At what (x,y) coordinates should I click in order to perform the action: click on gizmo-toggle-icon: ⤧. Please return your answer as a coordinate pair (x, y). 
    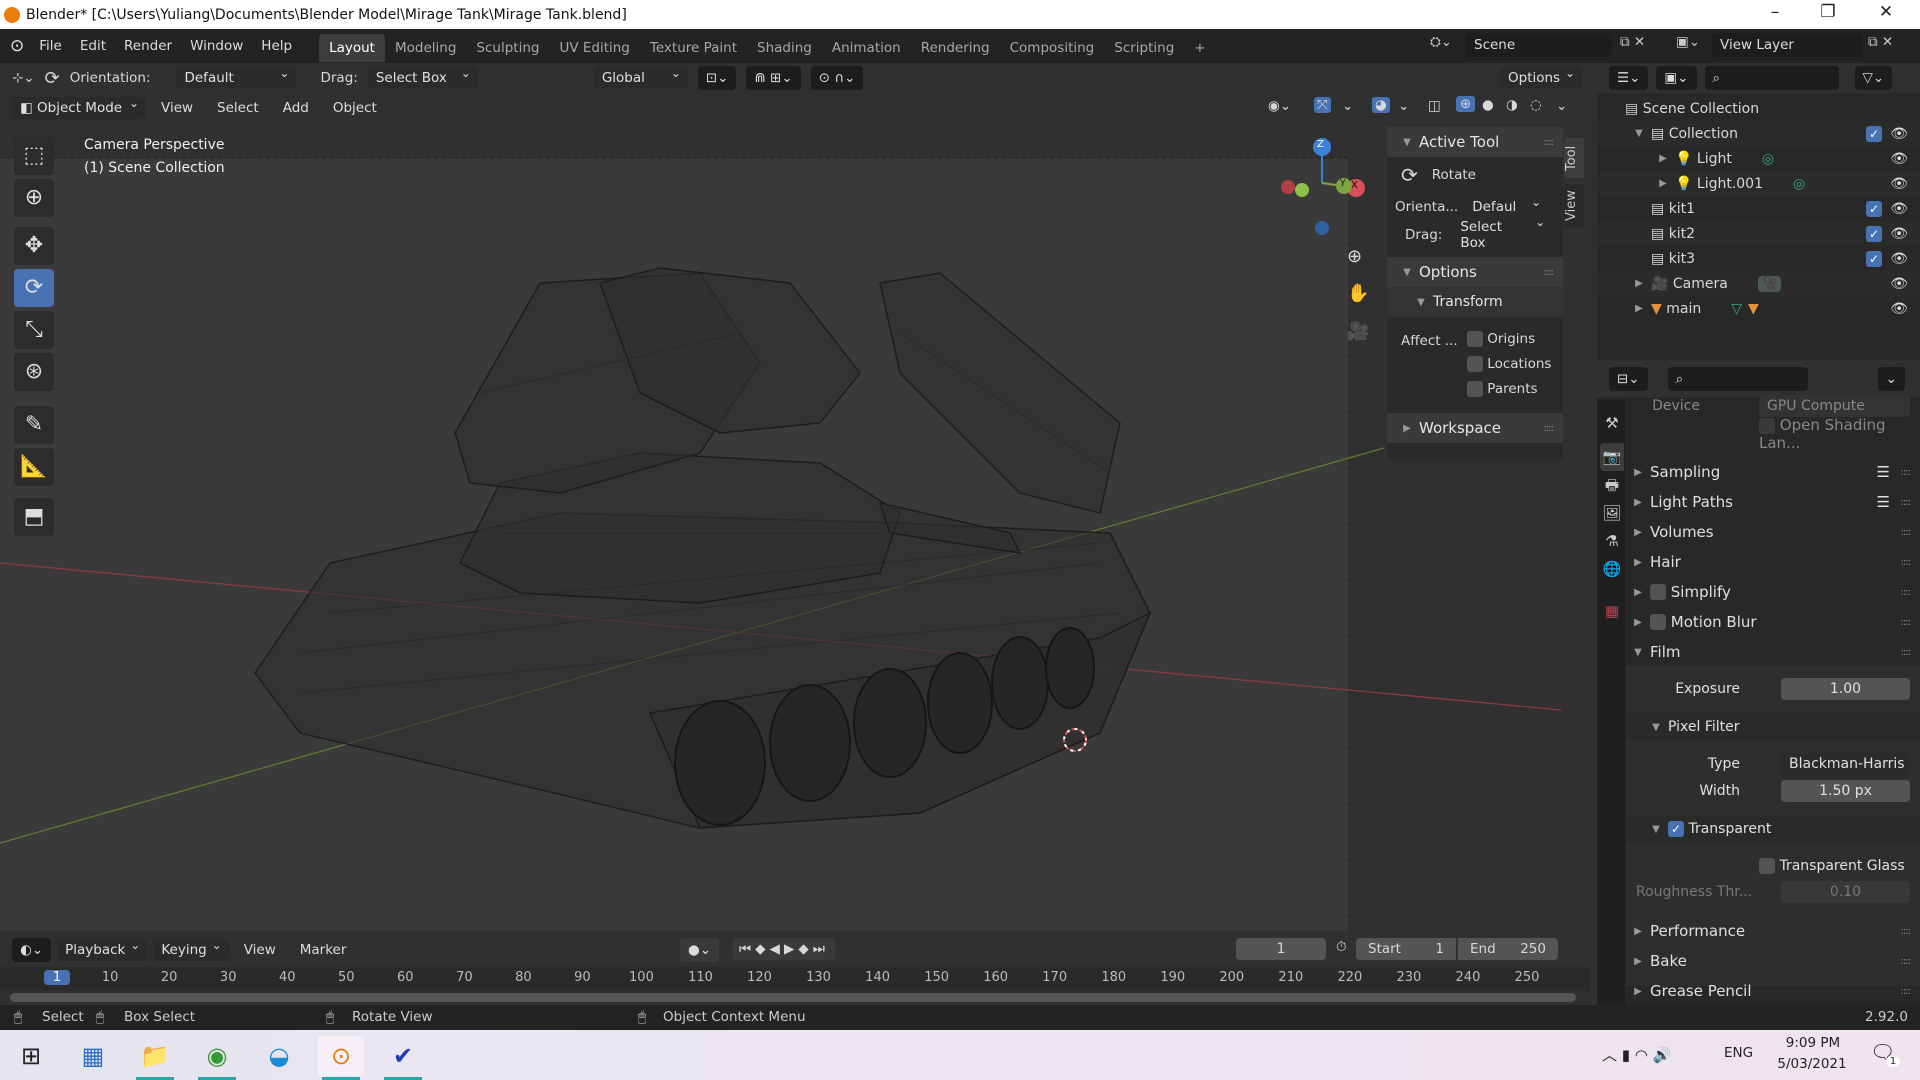
    Looking at the image, I should click on (1322, 105).